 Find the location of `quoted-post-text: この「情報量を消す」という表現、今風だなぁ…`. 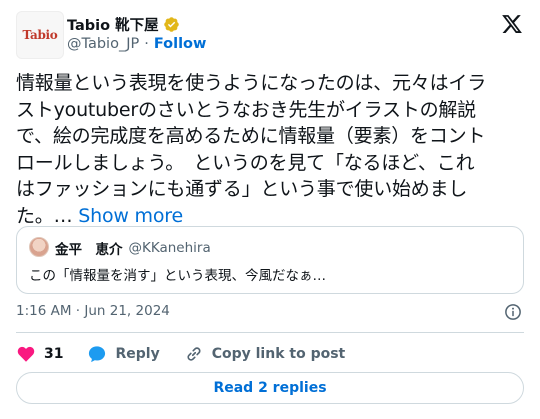

quoted-post-text: この「情報量を消す」という表現、今風だなぁ… is located at coordinates (177, 276).